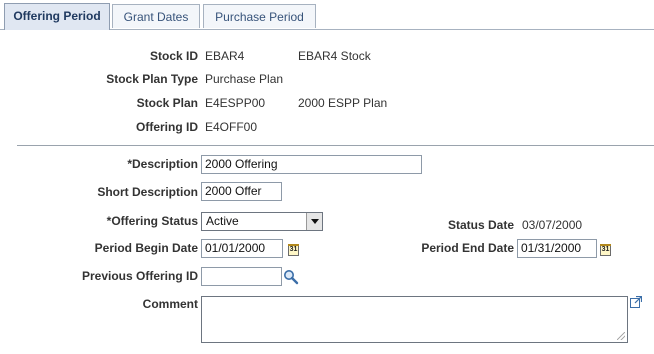 The image size is (654, 354). Describe the element at coordinates (162, 164) in the screenshot. I see `description-label: *Description` at that location.